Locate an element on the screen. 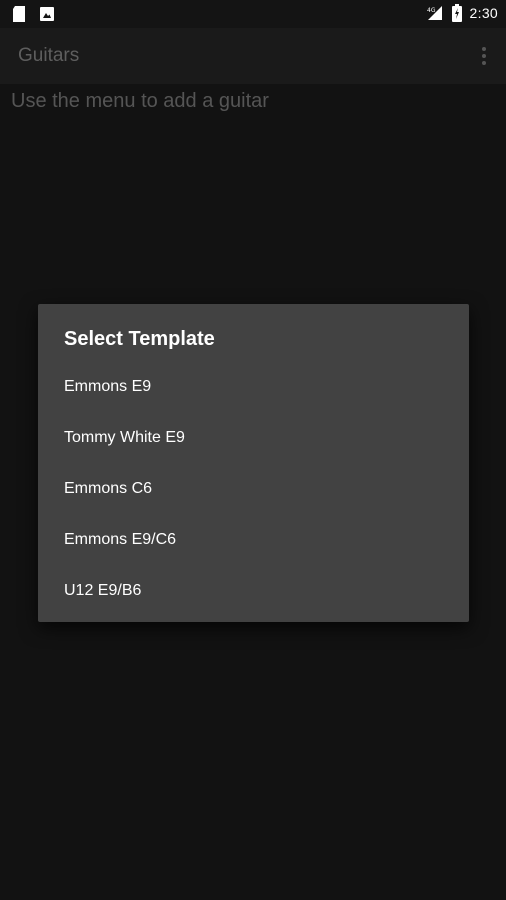 The height and width of the screenshot is (900, 506). signal-icon: 4G is located at coordinates (434, 13).